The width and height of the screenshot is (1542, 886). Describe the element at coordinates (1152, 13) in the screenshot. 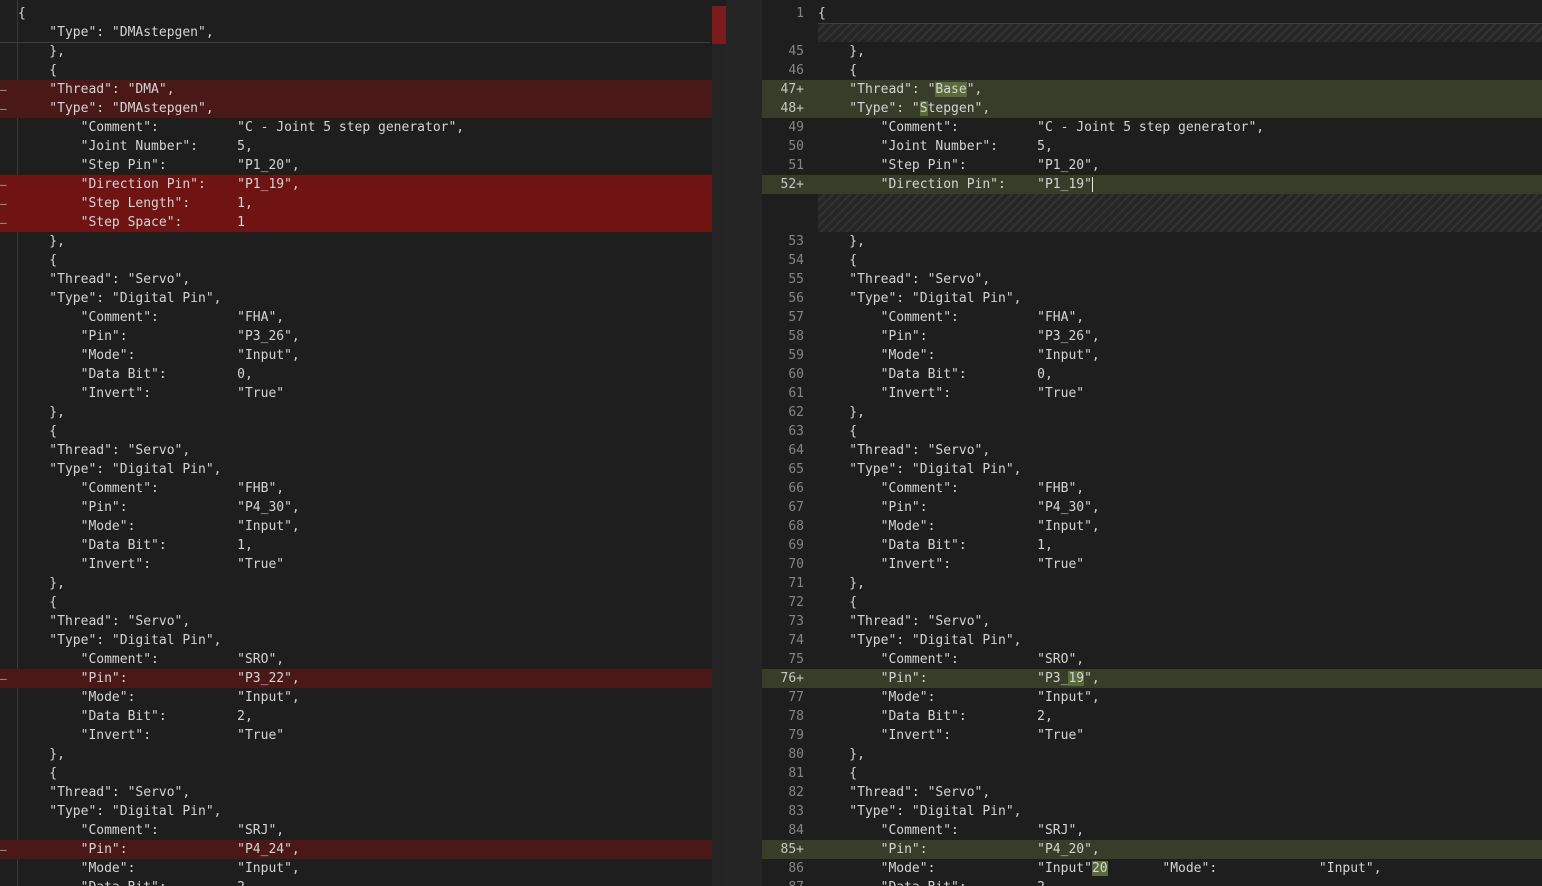

I see `code-line: 1{` at that location.